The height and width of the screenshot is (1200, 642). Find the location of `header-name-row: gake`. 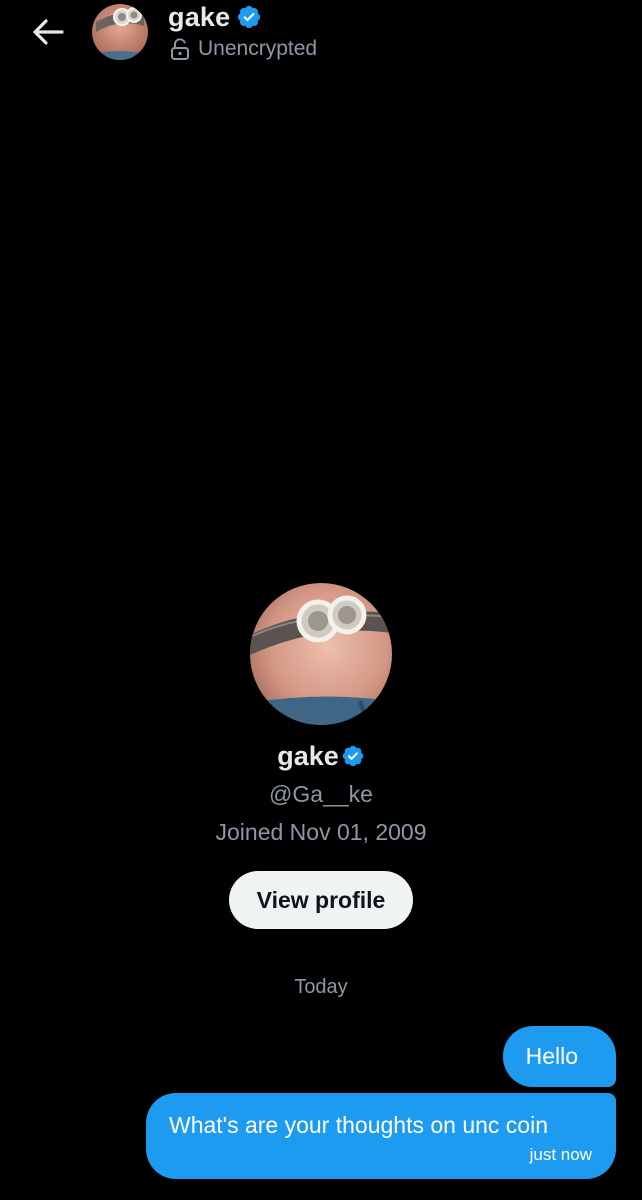

header-name-row: gake is located at coordinates (215, 17).